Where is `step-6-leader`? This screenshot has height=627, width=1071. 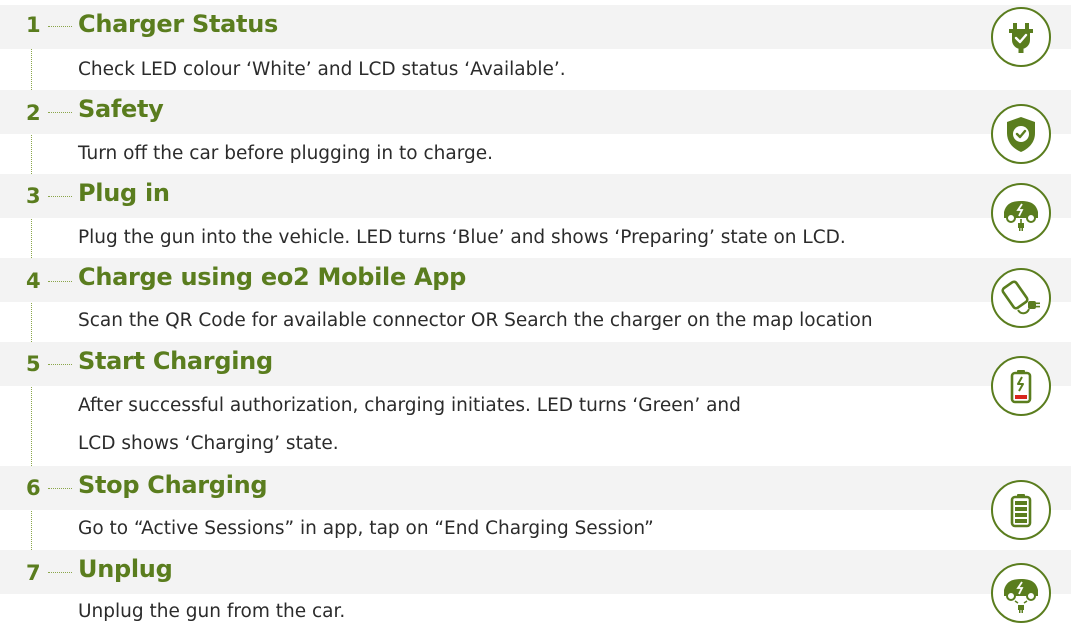
step-6-leader is located at coordinates (60, 488).